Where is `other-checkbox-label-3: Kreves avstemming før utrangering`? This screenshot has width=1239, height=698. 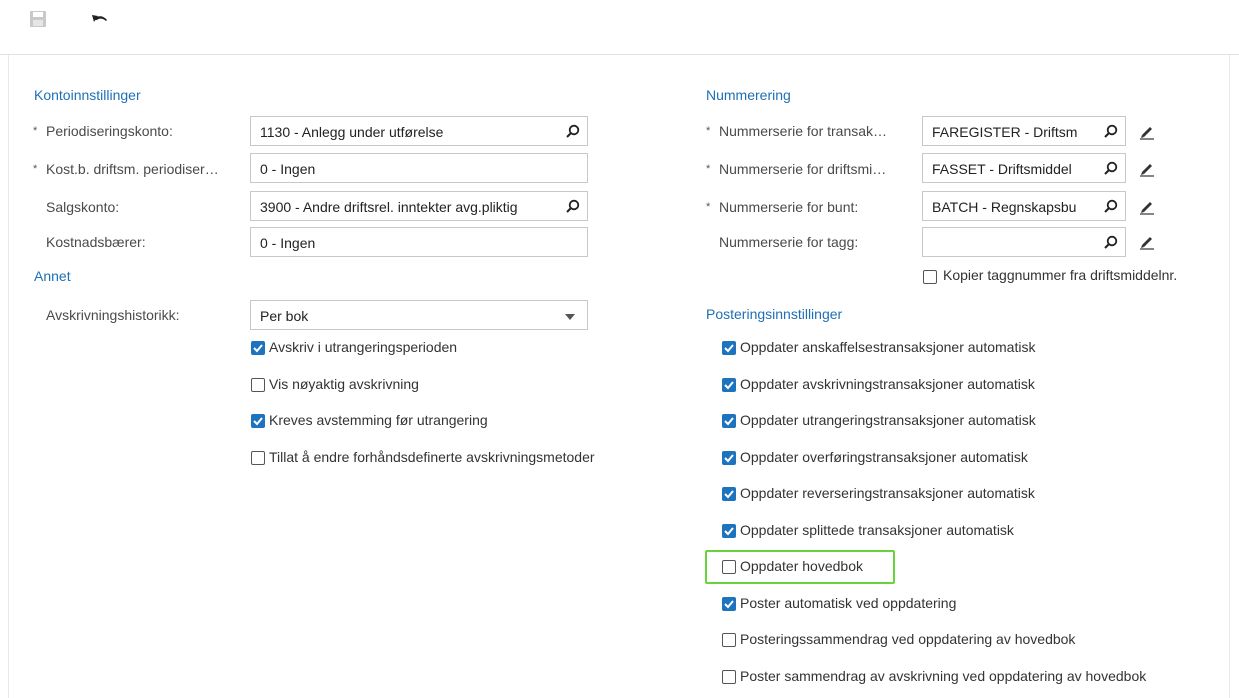 other-checkbox-label-3: Kreves avstemming før utrangering is located at coordinates (378, 420).